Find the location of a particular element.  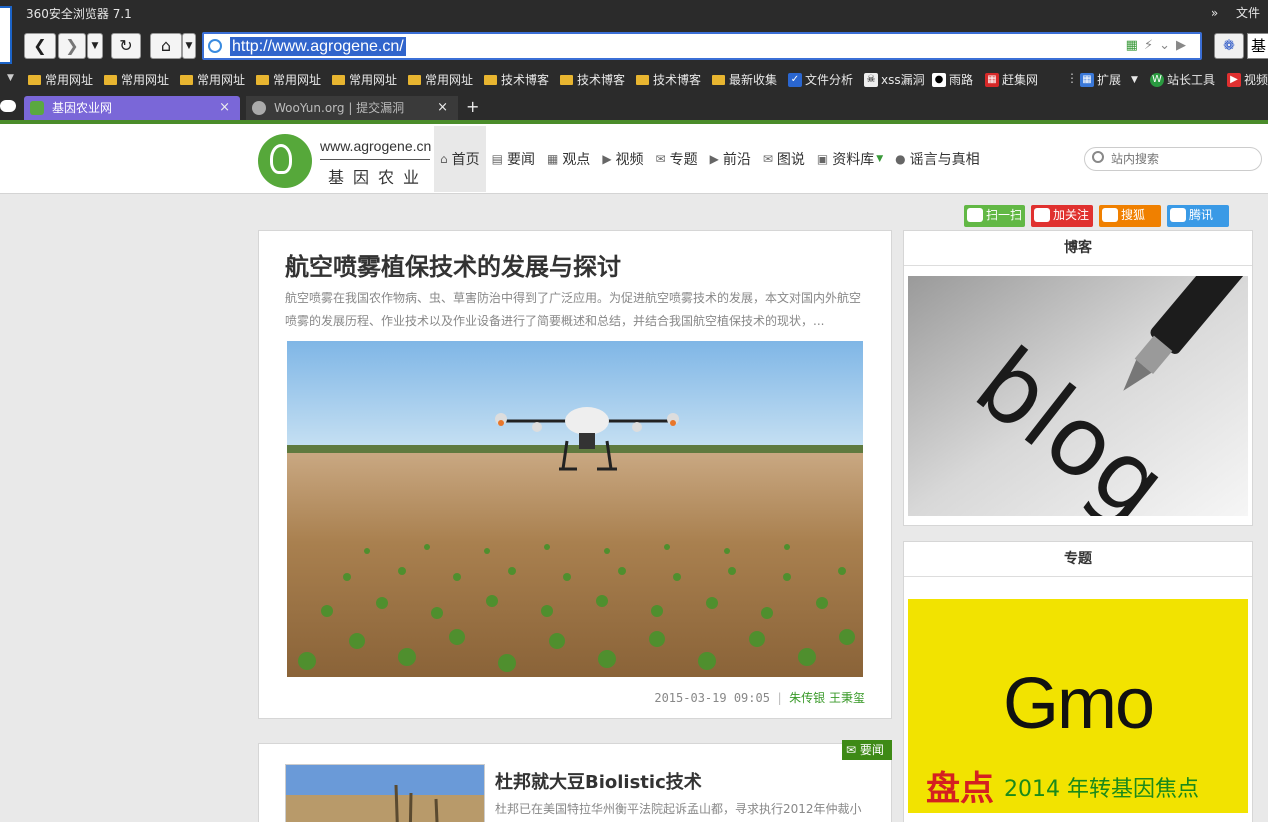

address-url: http://www.agrogene.cn/ is located at coordinates (318, 46).